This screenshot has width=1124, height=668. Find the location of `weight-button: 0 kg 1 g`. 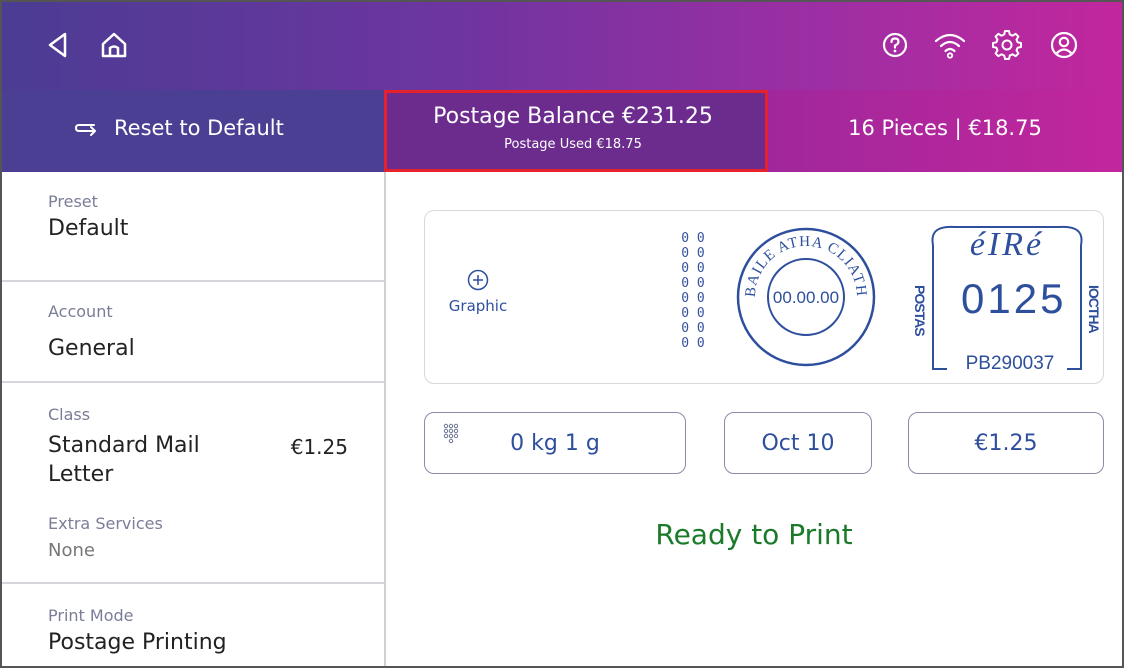

weight-button: 0 kg 1 g is located at coordinates (555, 443).